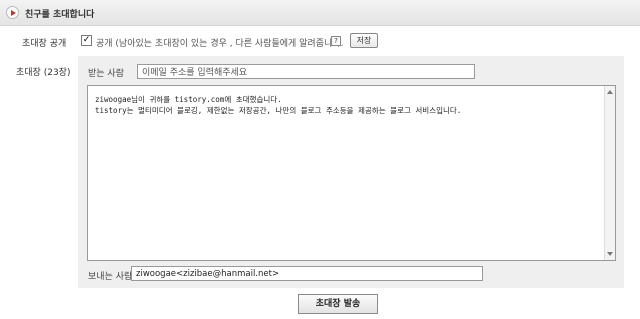 The image size is (640, 319). Describe the element at coordinates (220, 44) in the screenshot. I see `publish-checkbox-text: 공개 (남아있는 초대장이 있는 경우 , 다른 사람들에게 알려줍니다.` at that location.